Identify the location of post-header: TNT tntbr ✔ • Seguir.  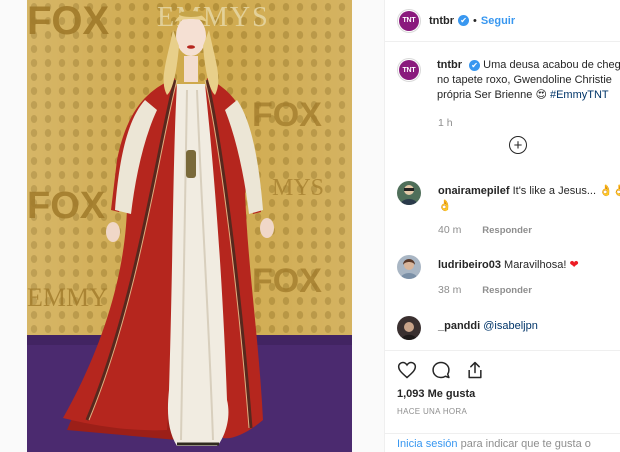
(502, 21).